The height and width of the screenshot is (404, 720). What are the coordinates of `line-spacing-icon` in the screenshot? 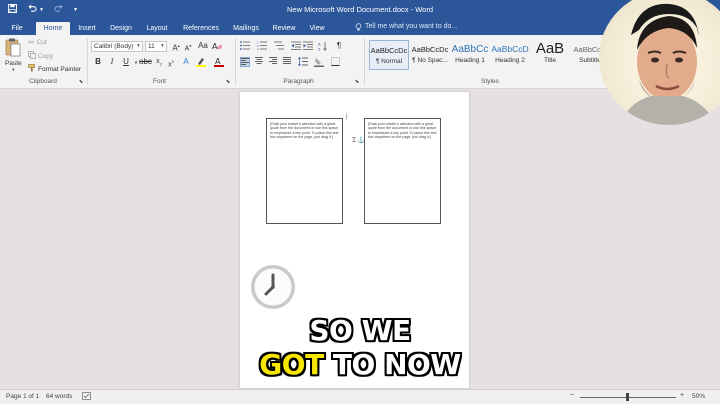 It's located at (303, 61).